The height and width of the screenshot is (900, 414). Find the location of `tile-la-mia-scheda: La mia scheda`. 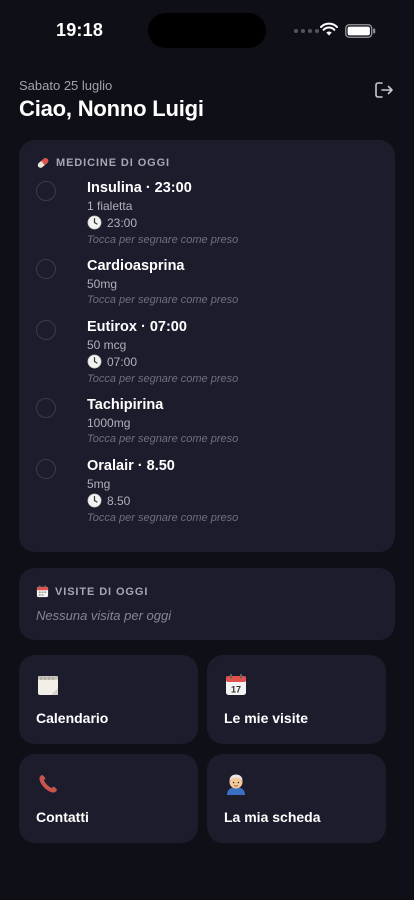

tile-la-mia-scheda: La mia scheda is located at coordinates (296, 798).